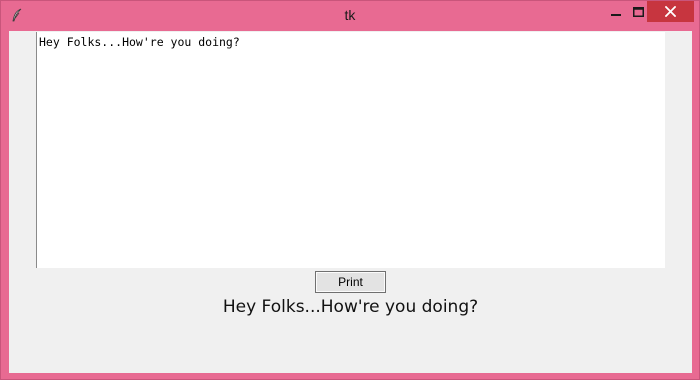  Describe the element at coordinates (350, 282) in the screenshot. I see `print-button: Print` at that location.